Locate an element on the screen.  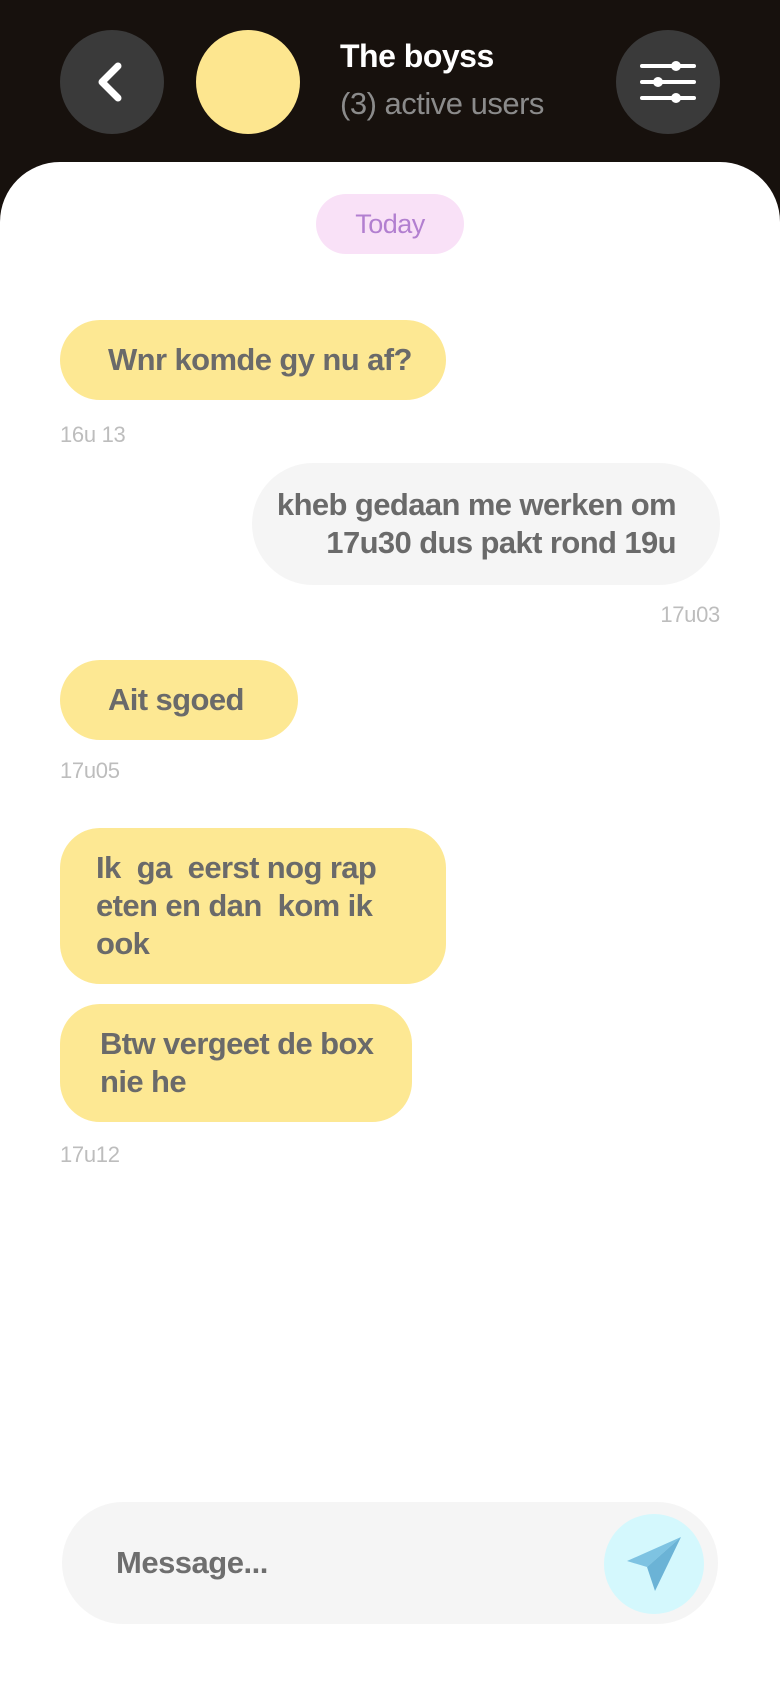
message-bubble-incoming: Btw vergeet de box nie he is located at coordinates (236, 1063).